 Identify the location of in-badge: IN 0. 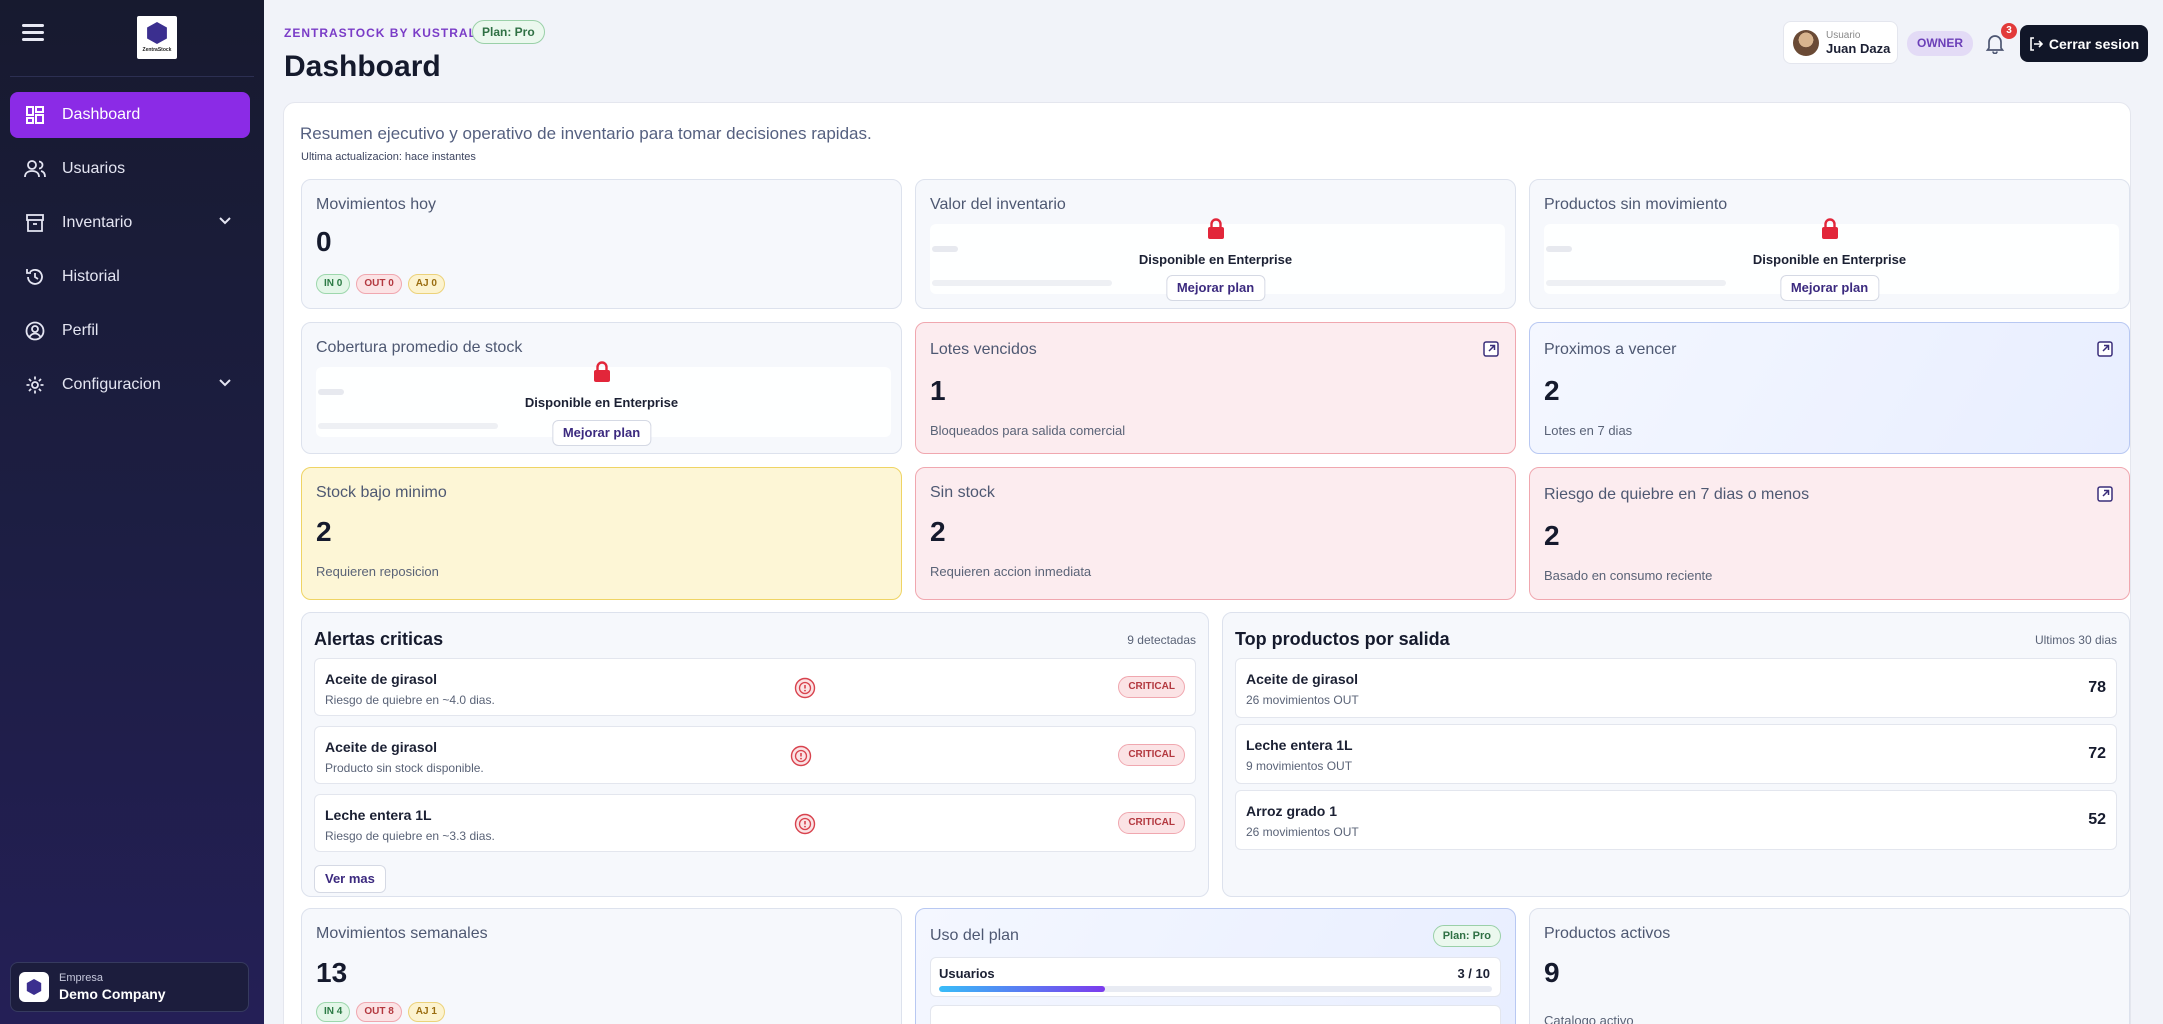
(333, 284).